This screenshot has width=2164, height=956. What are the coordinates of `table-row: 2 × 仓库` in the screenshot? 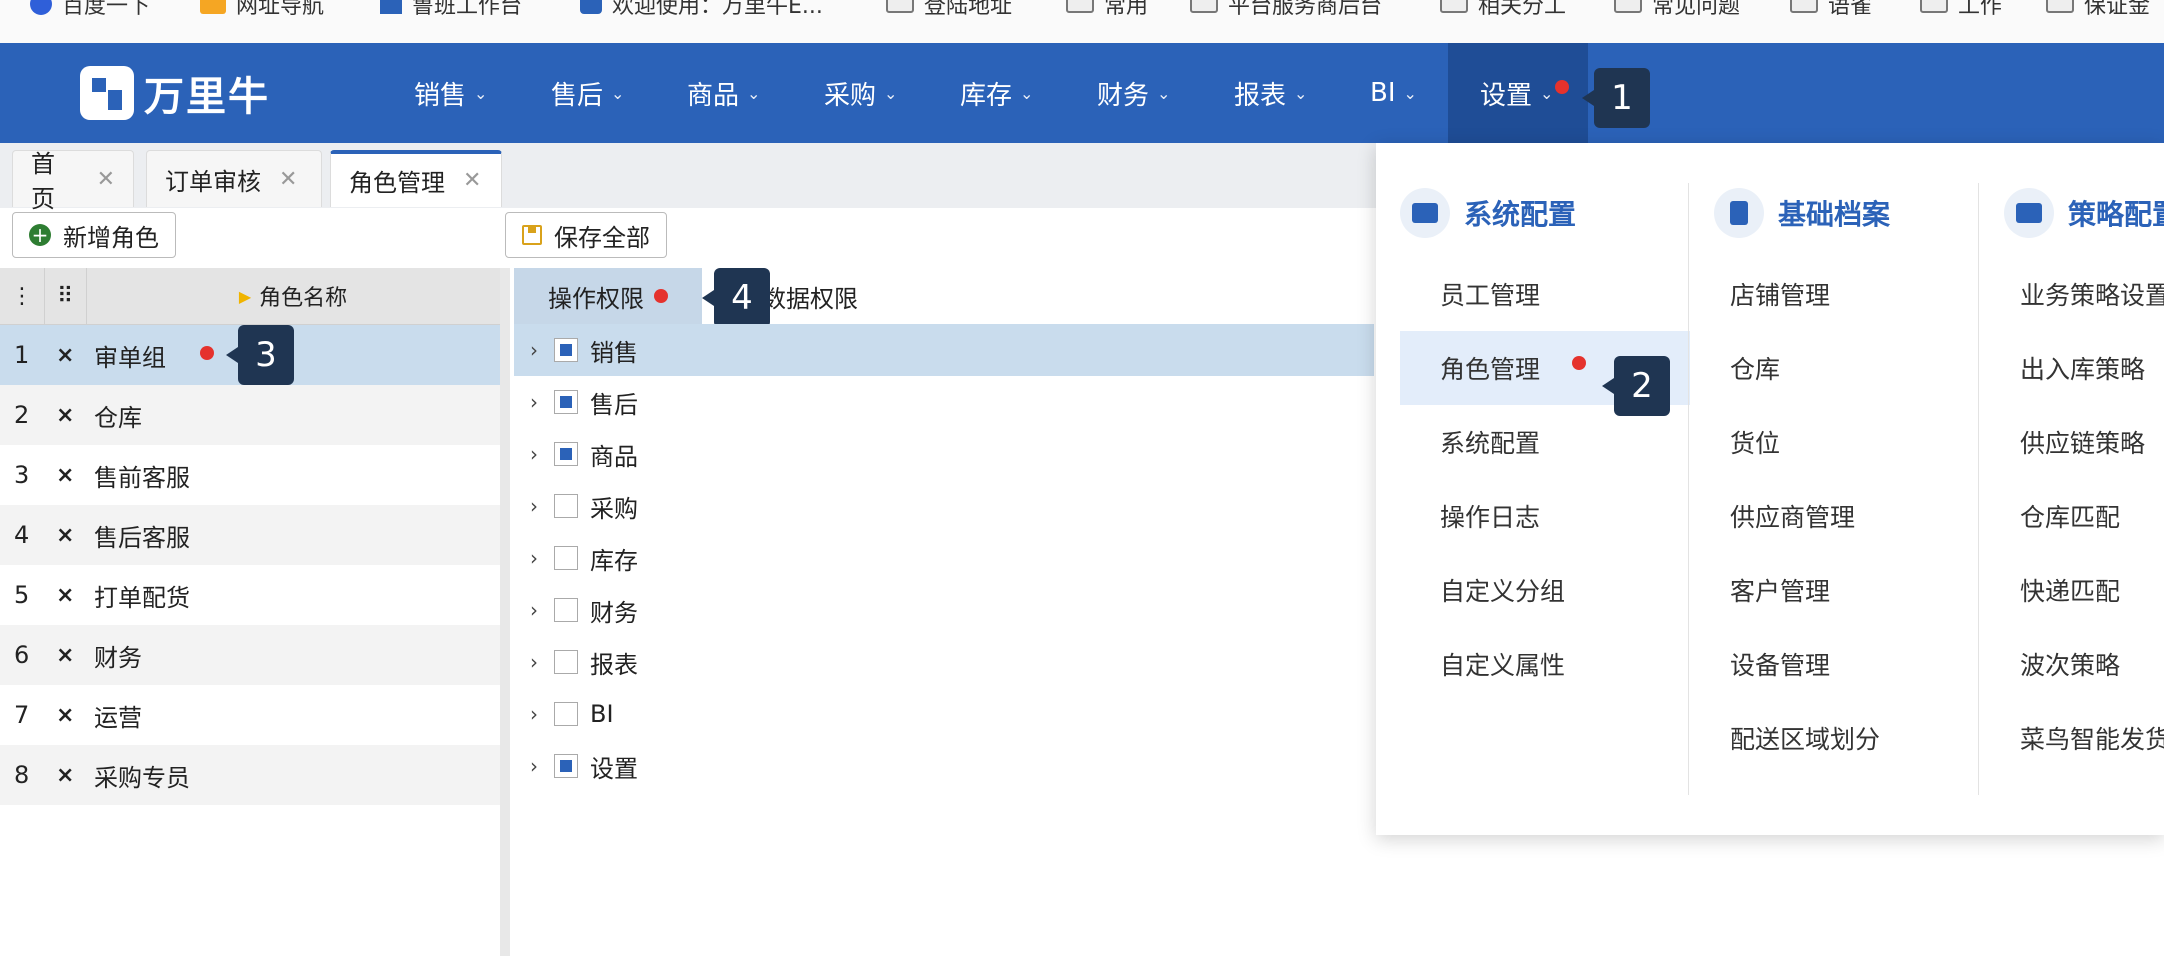 It's located at (250, 415).